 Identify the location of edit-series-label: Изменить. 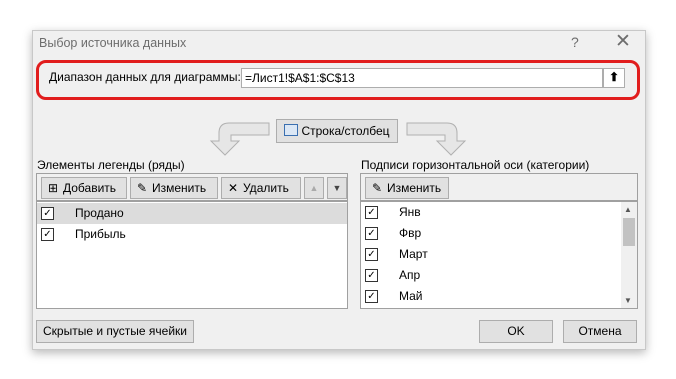
(179, 188).